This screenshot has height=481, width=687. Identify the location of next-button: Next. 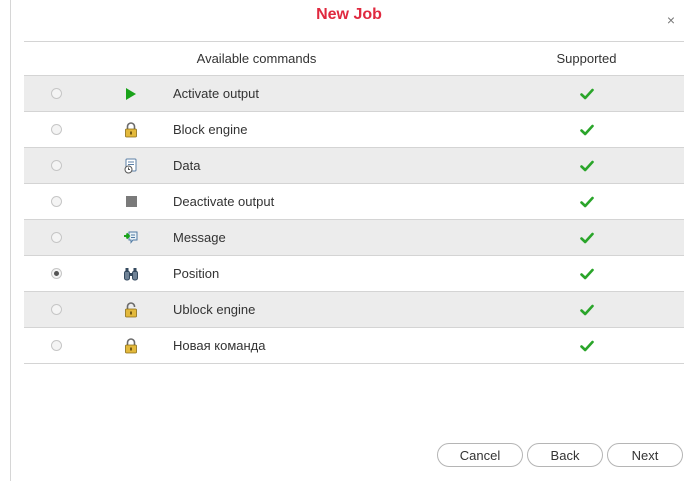
(645, 455).